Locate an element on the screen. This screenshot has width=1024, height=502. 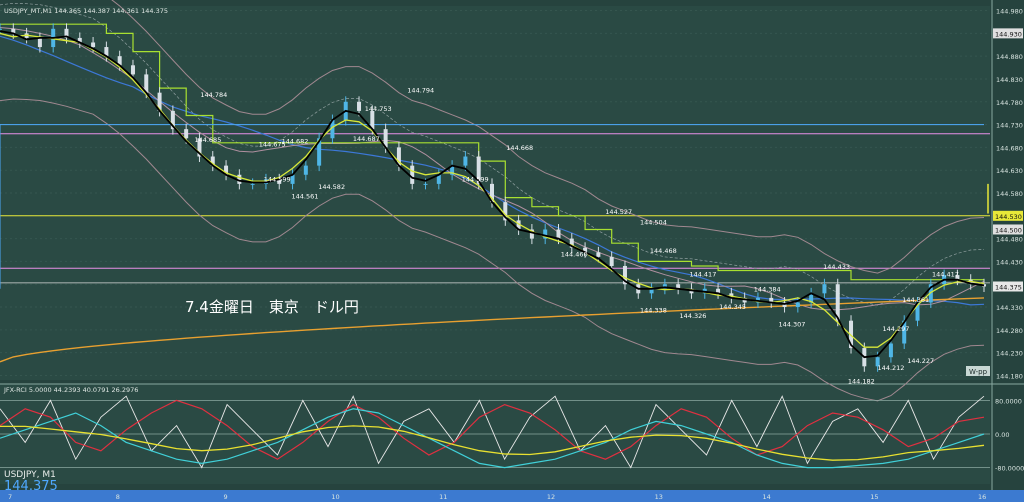
y-tick-label: 144.880 is located at coordinates (1009, 57).